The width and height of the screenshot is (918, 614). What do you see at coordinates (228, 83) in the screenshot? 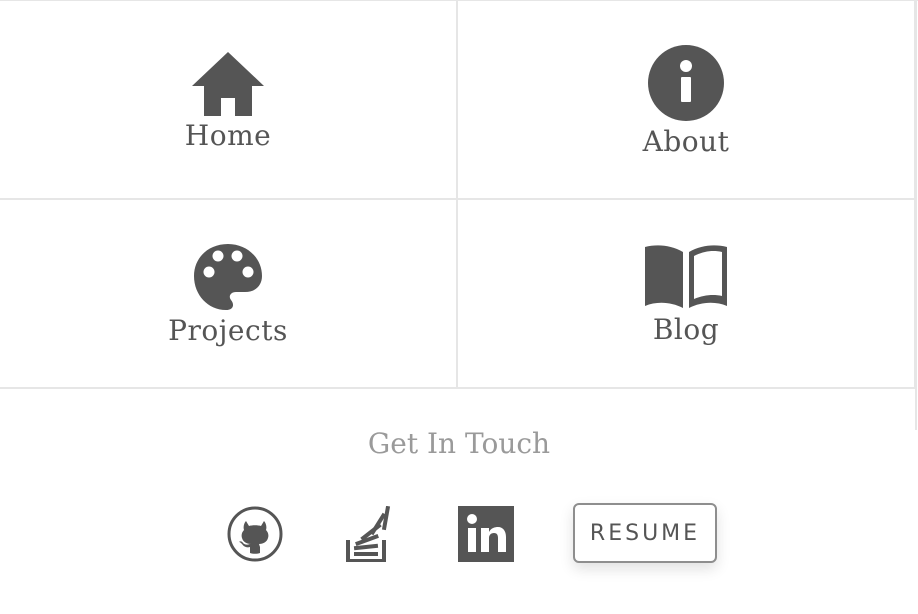
I see `home-icon` at bounding box center [228, 83].